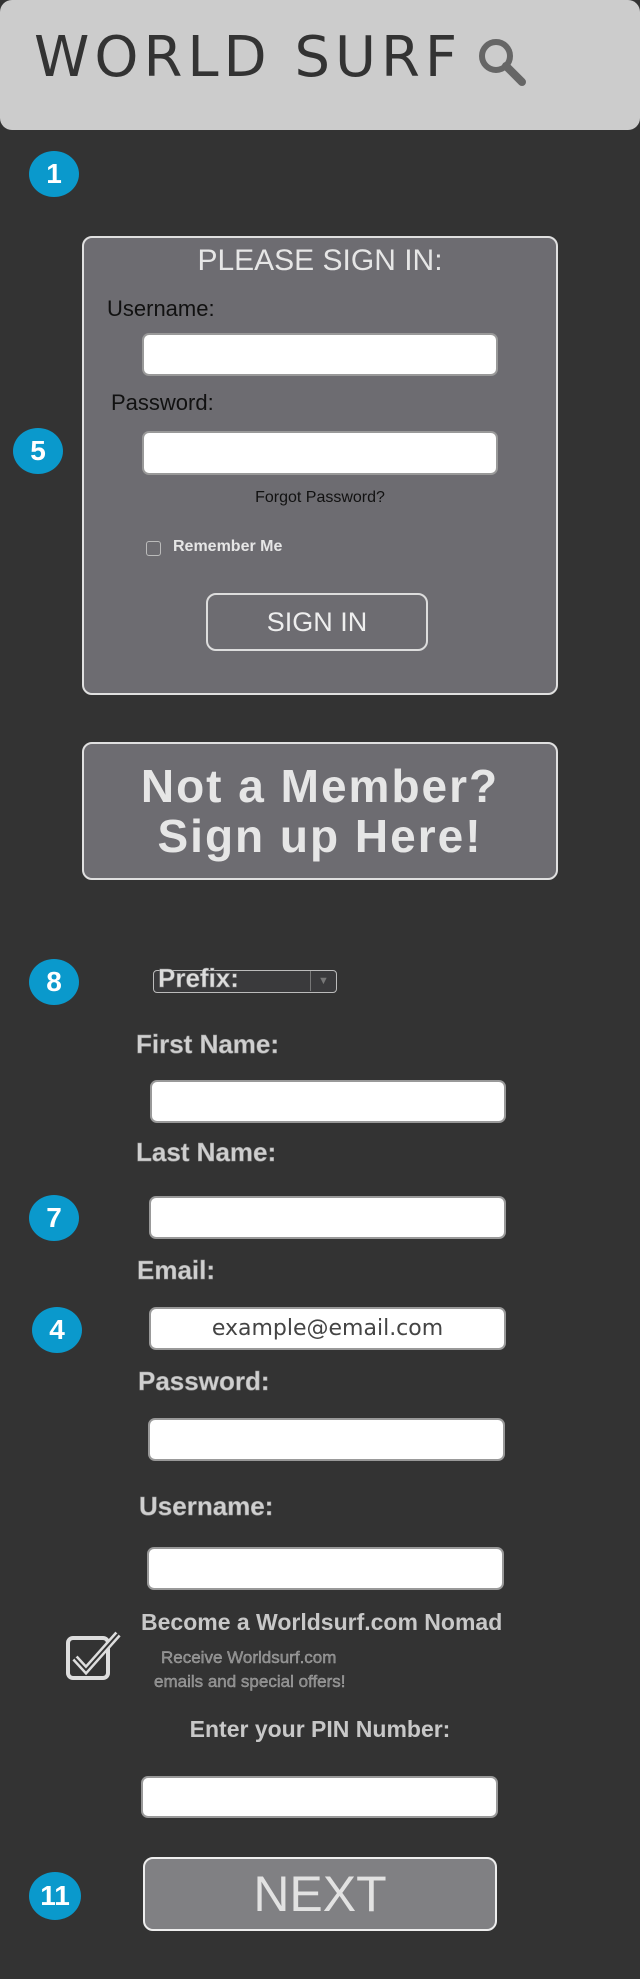 This screenshot has width=640, height=1979. Describe the element at coordinates (320, 1729) in the screenshot. I see `pin-label: Enter your PIN Number:` at that location.